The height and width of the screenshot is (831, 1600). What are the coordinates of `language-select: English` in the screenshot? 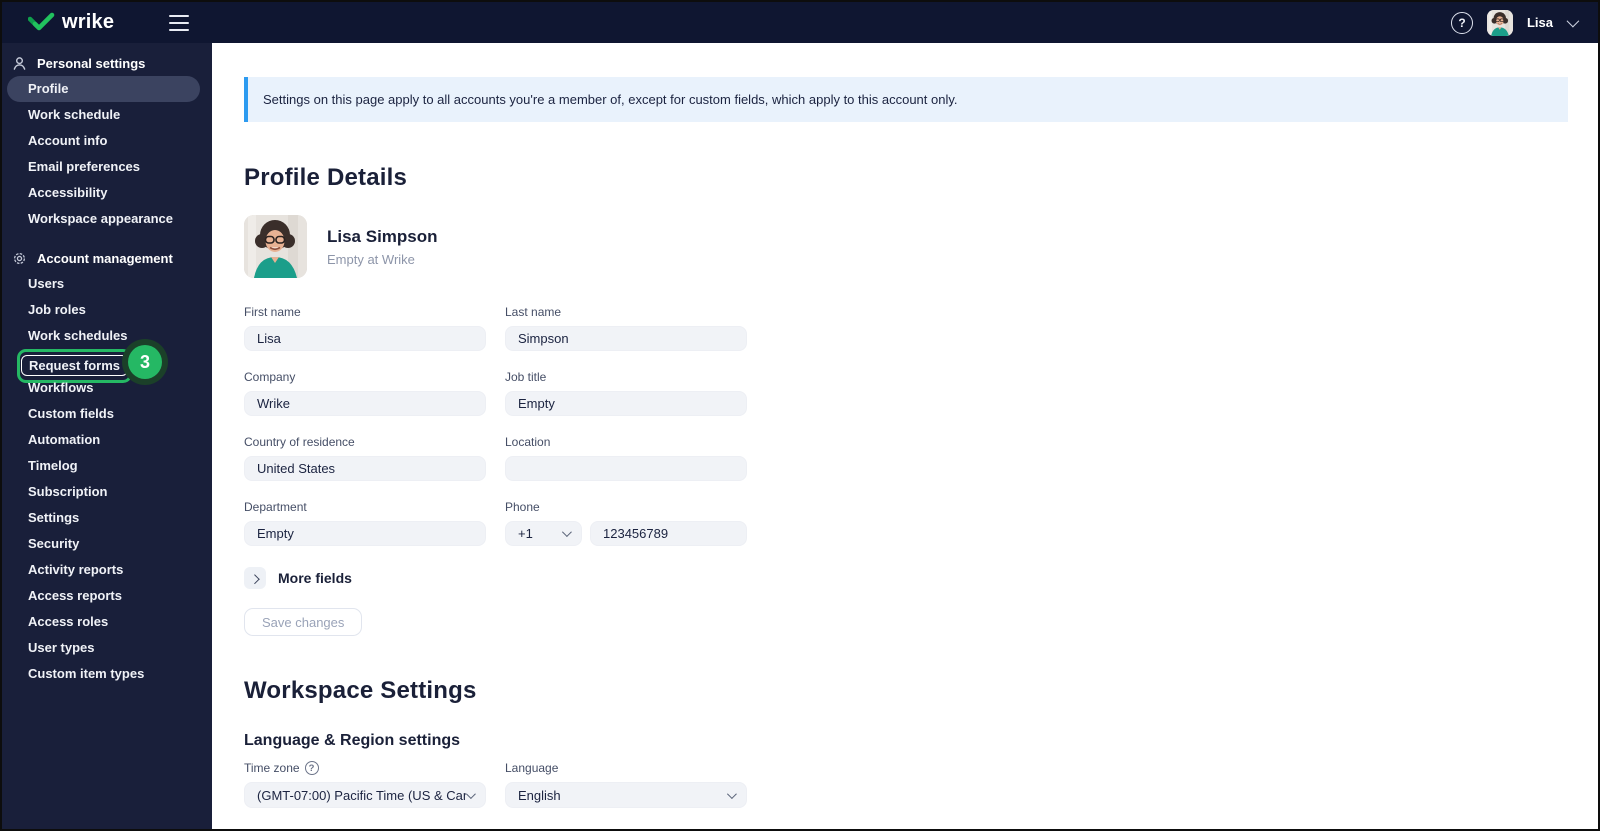 It's located at (626, 795).